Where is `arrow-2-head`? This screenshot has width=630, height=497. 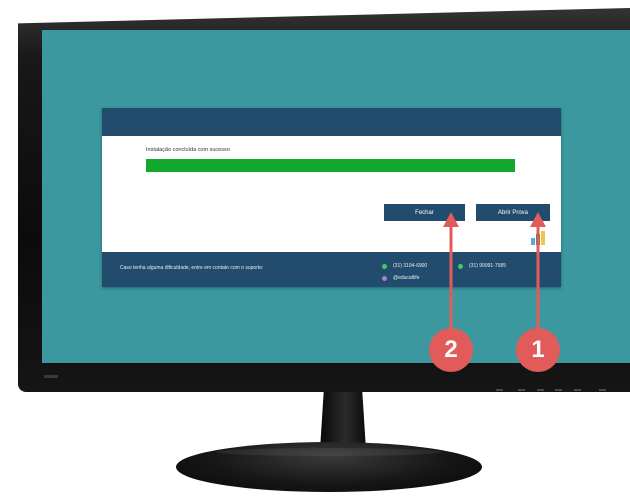 arrow-2-head is located at coordinates (451, 219).